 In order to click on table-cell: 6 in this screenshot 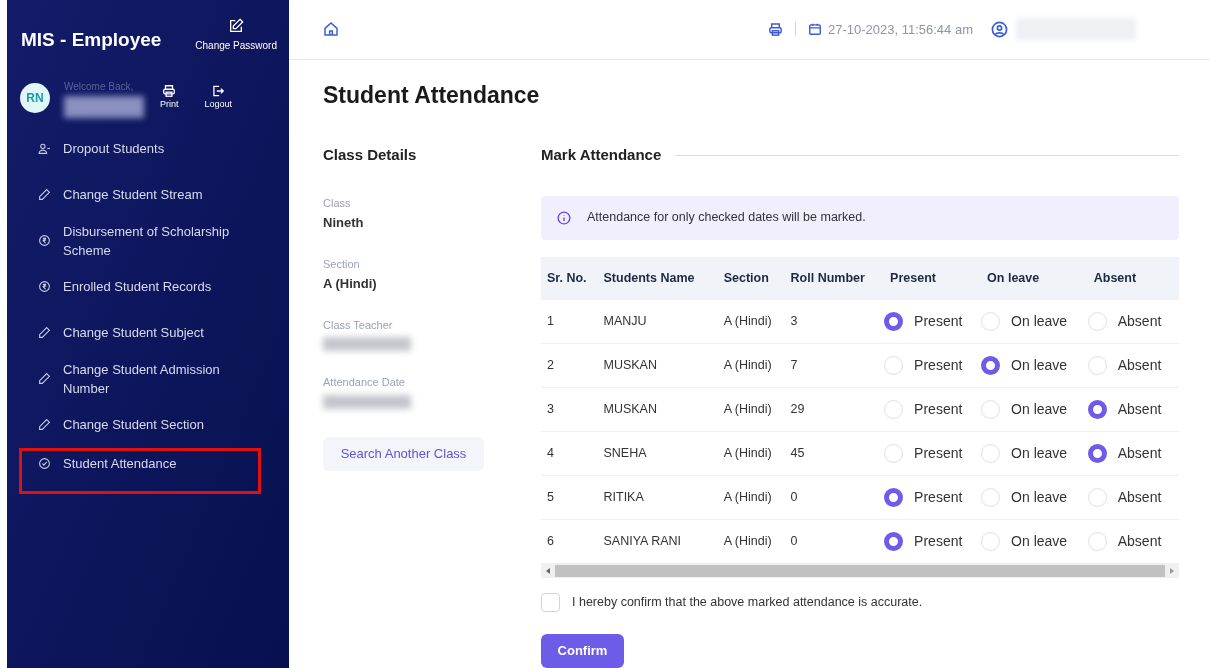, I will do `click(550, 541)`.